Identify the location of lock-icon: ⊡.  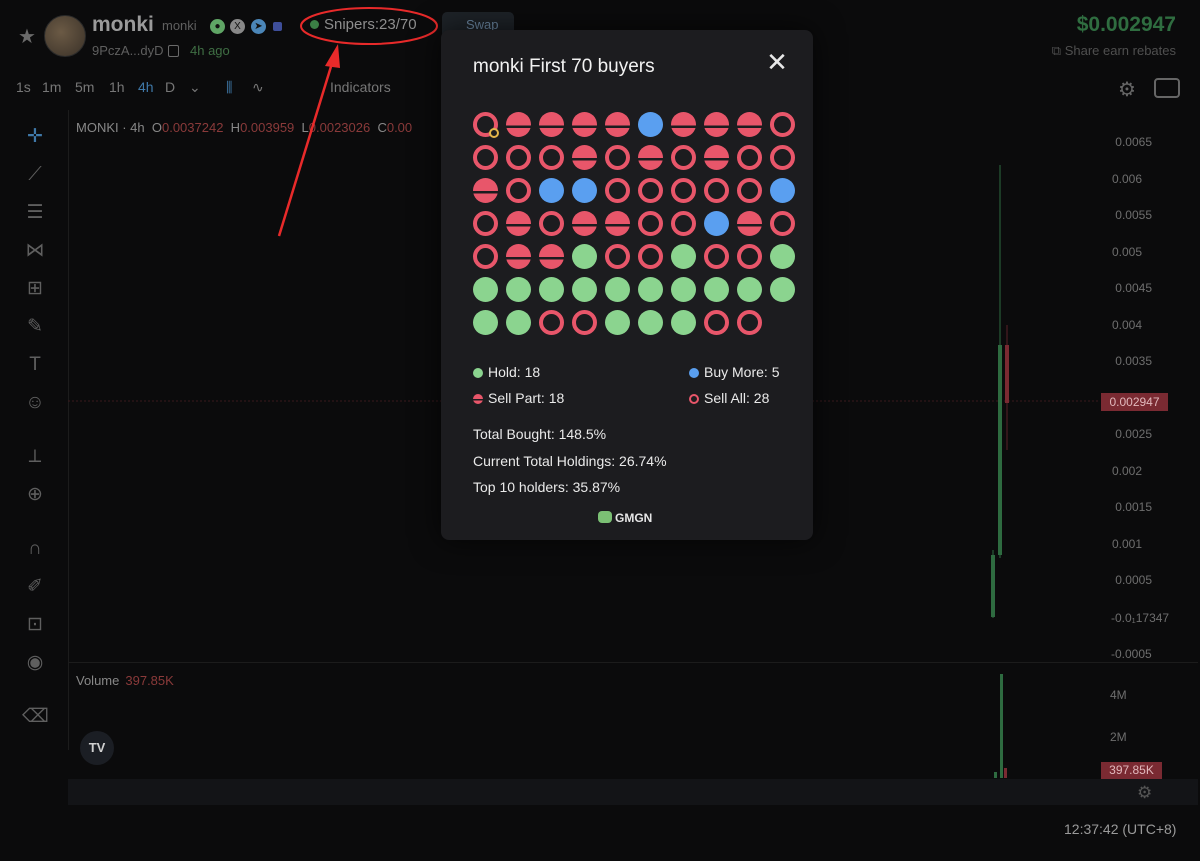
(35, 625).